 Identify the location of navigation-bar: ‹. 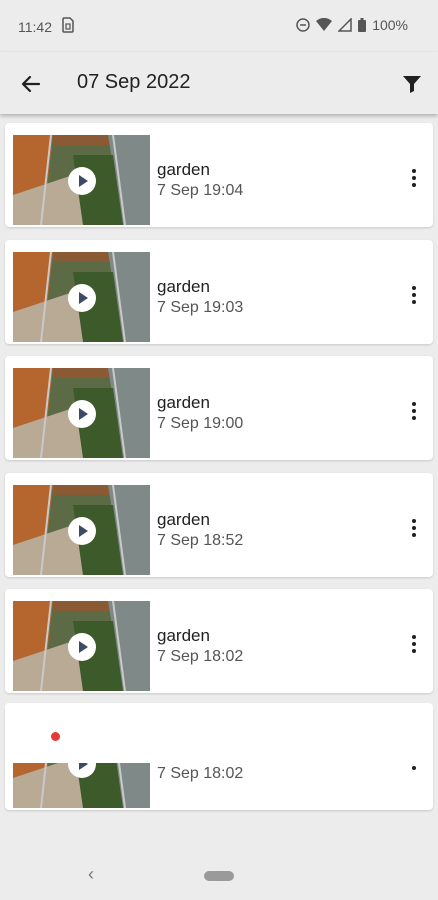
(219, 875).